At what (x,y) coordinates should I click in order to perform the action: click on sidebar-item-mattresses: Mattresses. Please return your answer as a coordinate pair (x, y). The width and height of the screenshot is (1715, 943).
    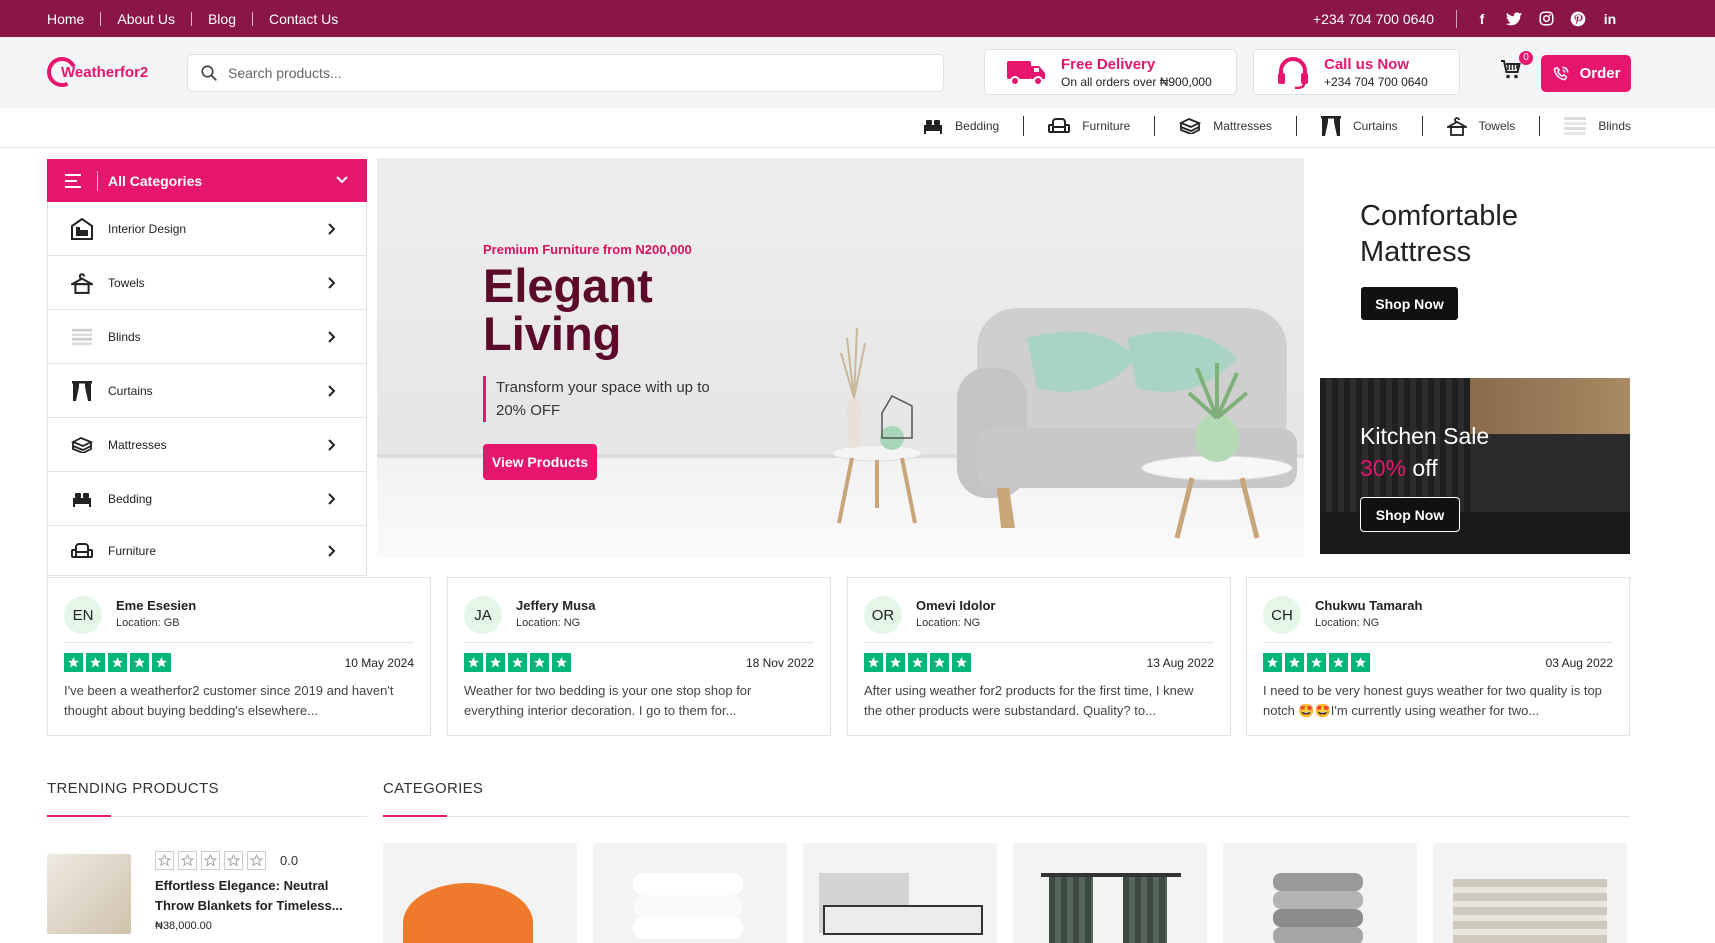
    Looking at the image, I should click on (207, 445).